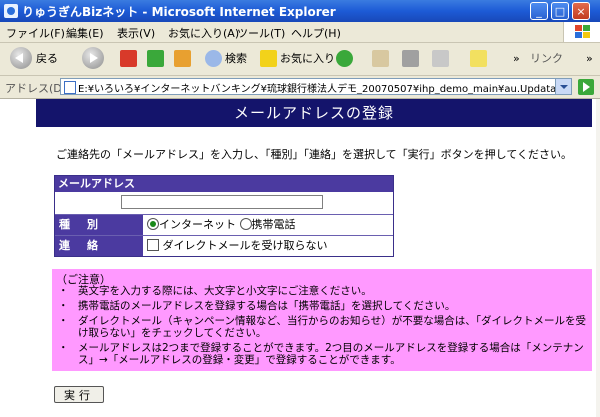 This screenshot has height=417, width=600. Describe the element at coordinates (79, 394) in the screenshot. I see `execute-button: 実行` at that location.